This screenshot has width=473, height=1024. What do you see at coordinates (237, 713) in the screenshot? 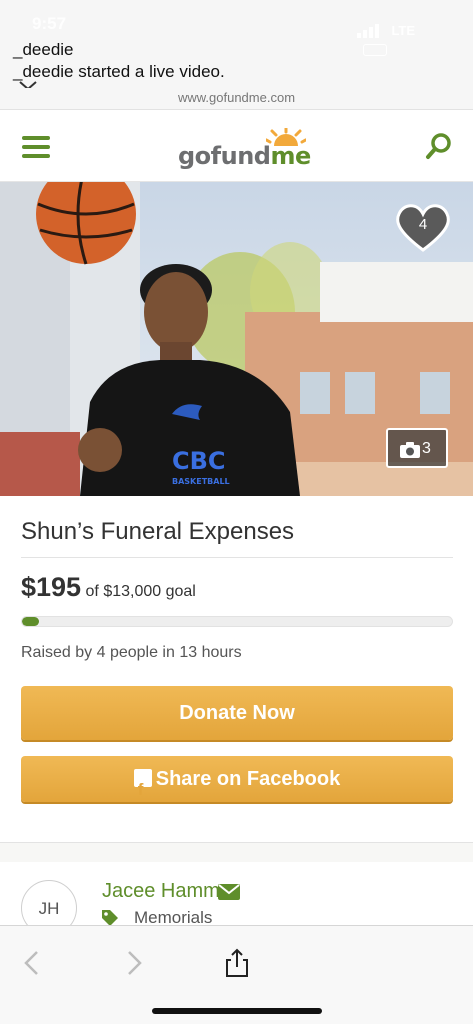
I see `donate-now-button: Donate Now` at bounding box center [237, 713].